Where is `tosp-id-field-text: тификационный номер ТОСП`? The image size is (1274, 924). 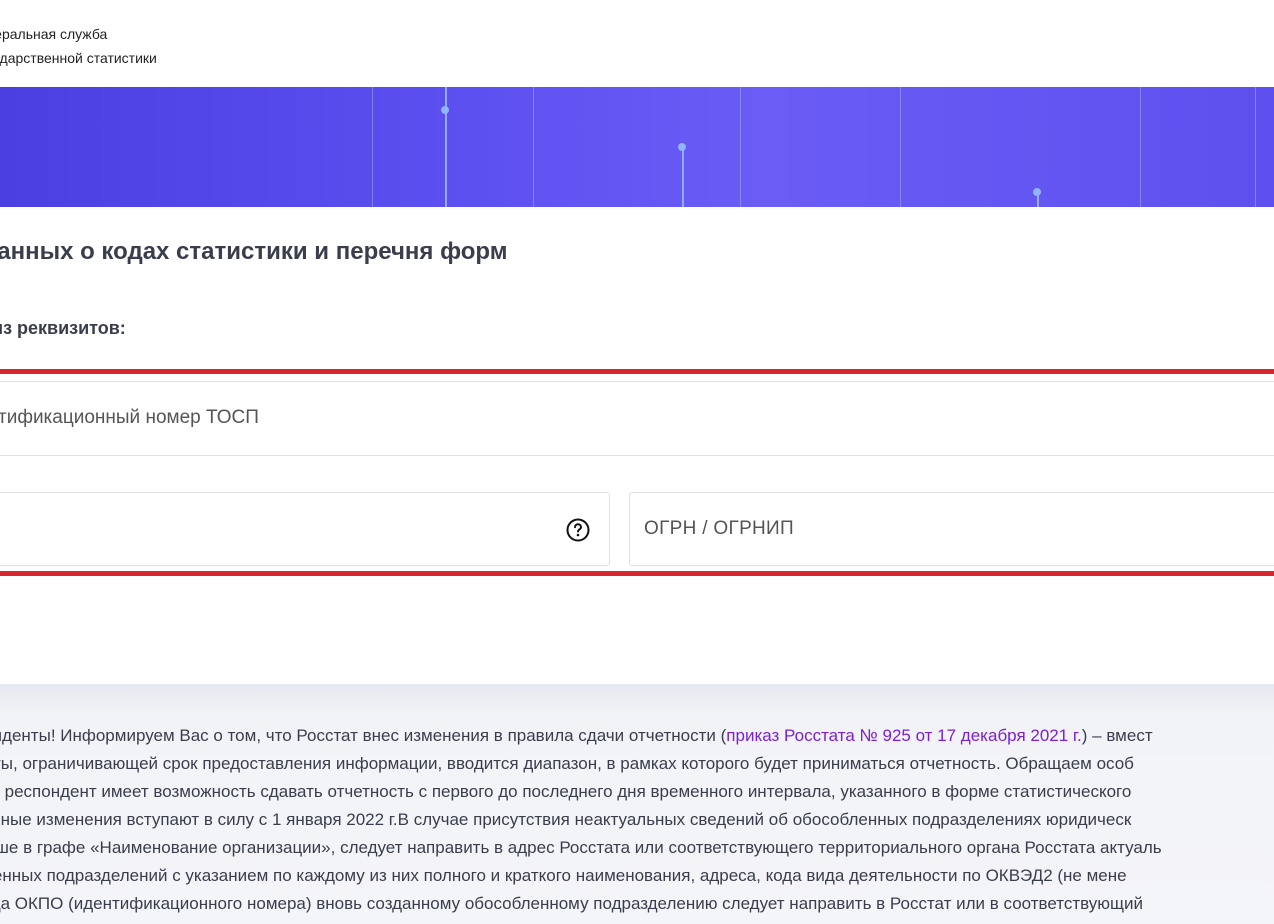 tosp-id-field-text: тификационный номер ТОСП is located at coordinates (129, 417).